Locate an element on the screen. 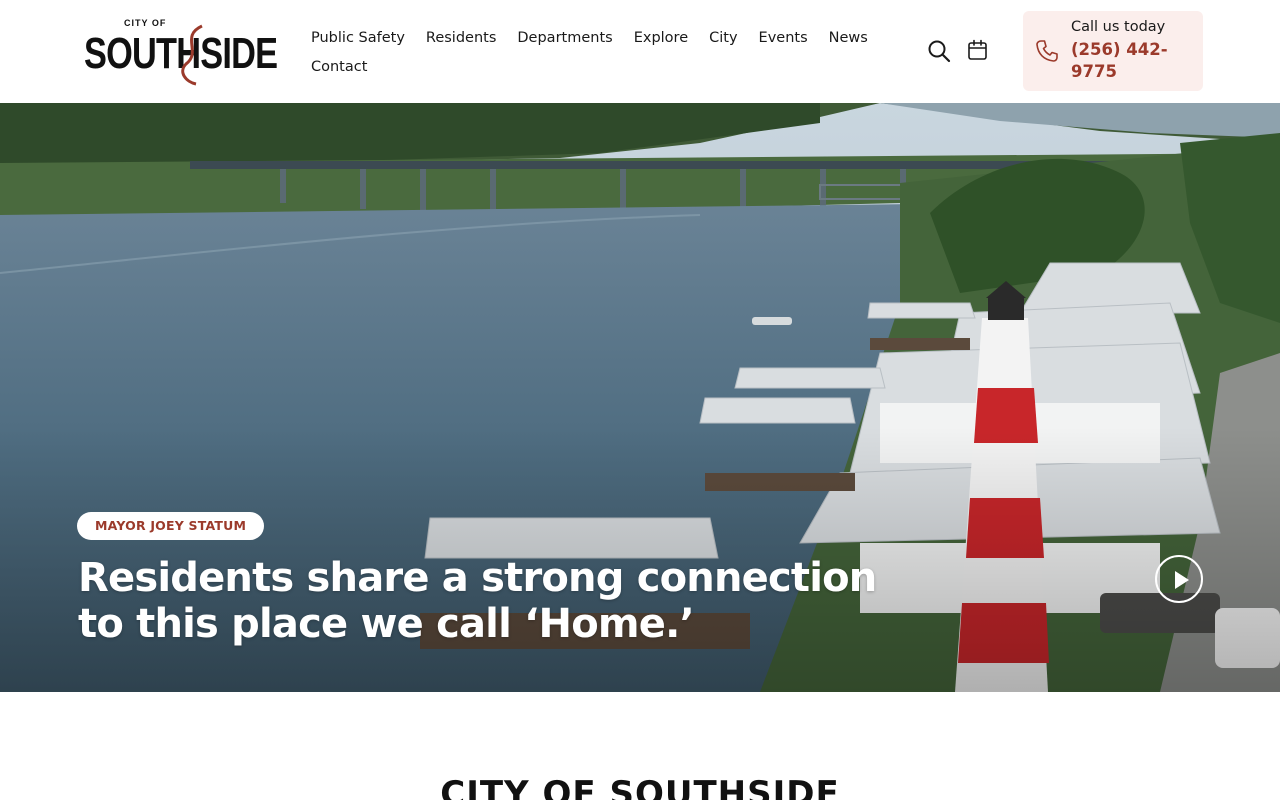  nav-news: News is located at coordinates (848, 38).